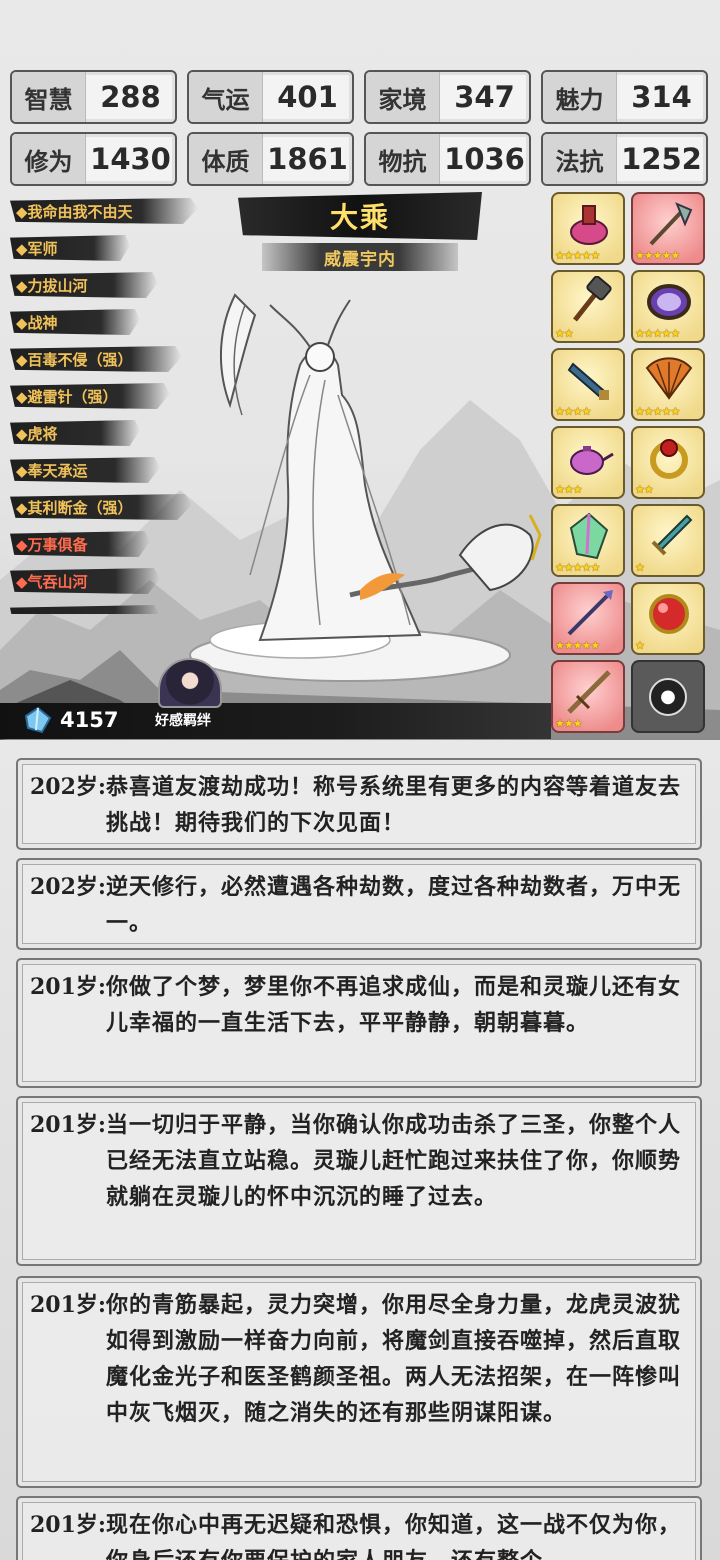 The height and width of the screenshot is (1560, 720). What do you see at coordinates (669, 614) in the screenshot?
I see `orb-icon` at bounding box center [669, 614].